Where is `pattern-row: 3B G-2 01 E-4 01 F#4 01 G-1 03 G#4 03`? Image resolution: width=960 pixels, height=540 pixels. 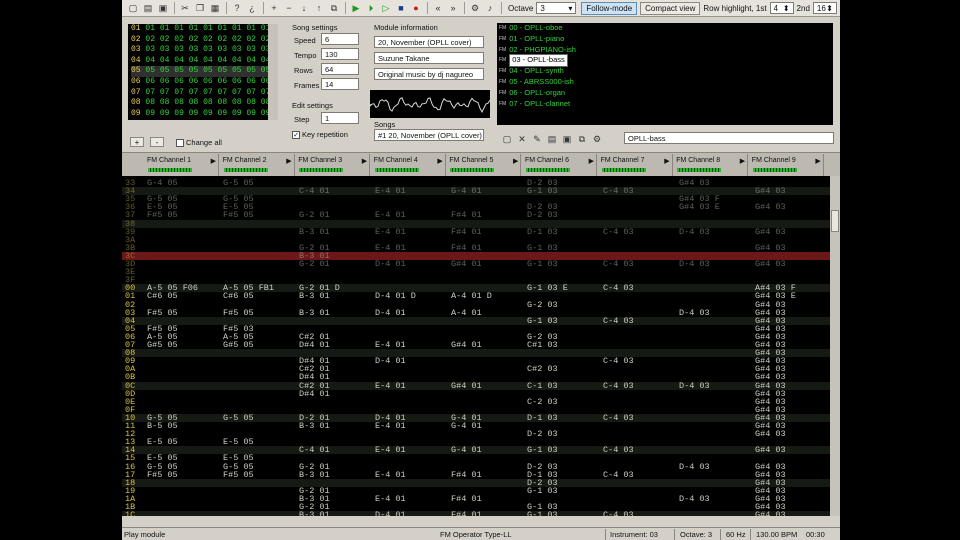
pattern-row: 3B G-2 01 E-4 01 F#4 01 G-1 03 G#4 03 is located at coordinates (476, 247).